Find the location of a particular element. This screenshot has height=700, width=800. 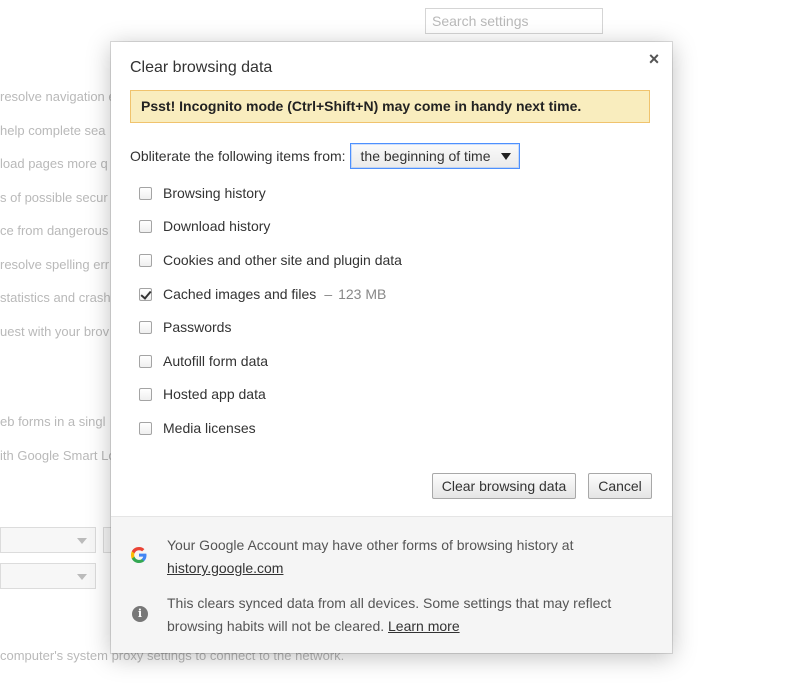

option-cookies: Cookies and other site and plugin data is located at coordinates (270, 260).